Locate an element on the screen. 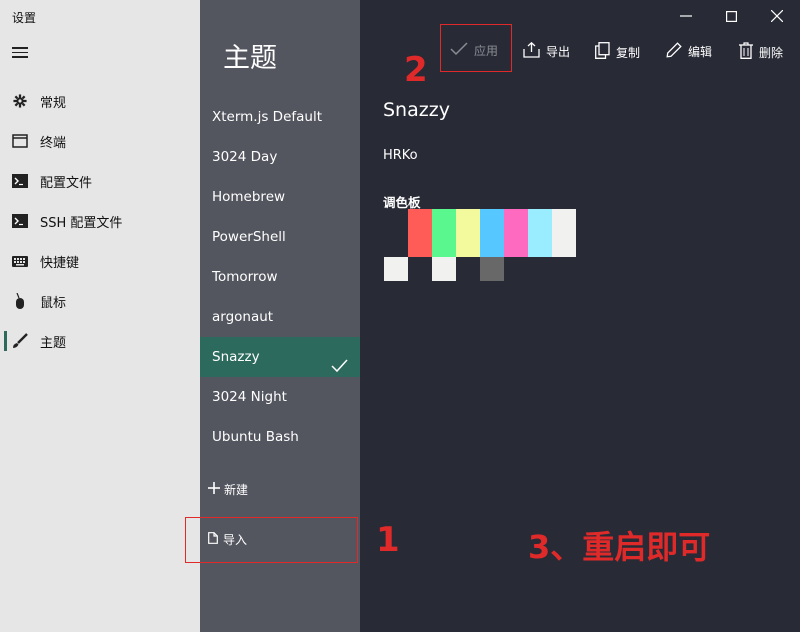 This screenshot has height=632, width=800. nav-item-label: 常规 is located at coordinates (53, 103).